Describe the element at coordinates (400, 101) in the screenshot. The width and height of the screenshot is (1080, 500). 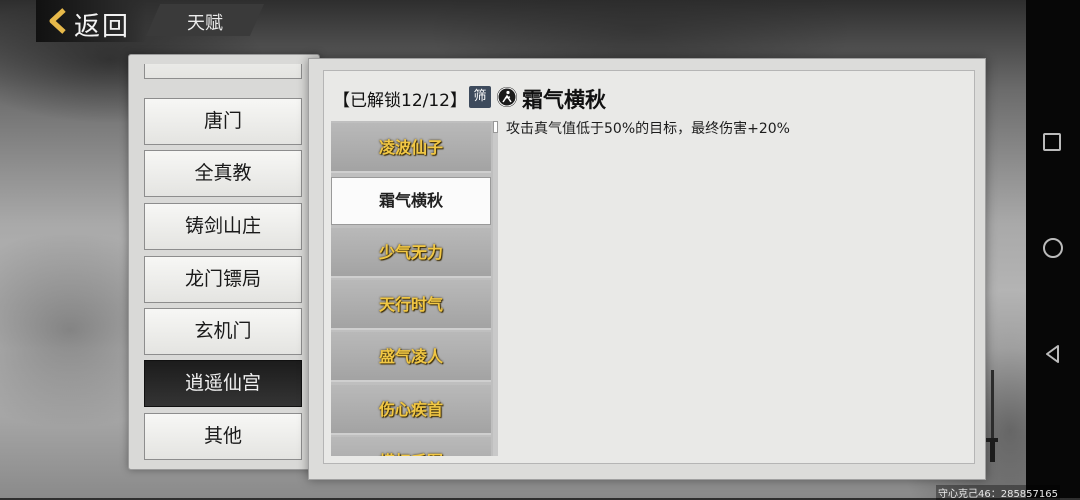
I see `unlock-status: 【已解锁12/12】` at that location.